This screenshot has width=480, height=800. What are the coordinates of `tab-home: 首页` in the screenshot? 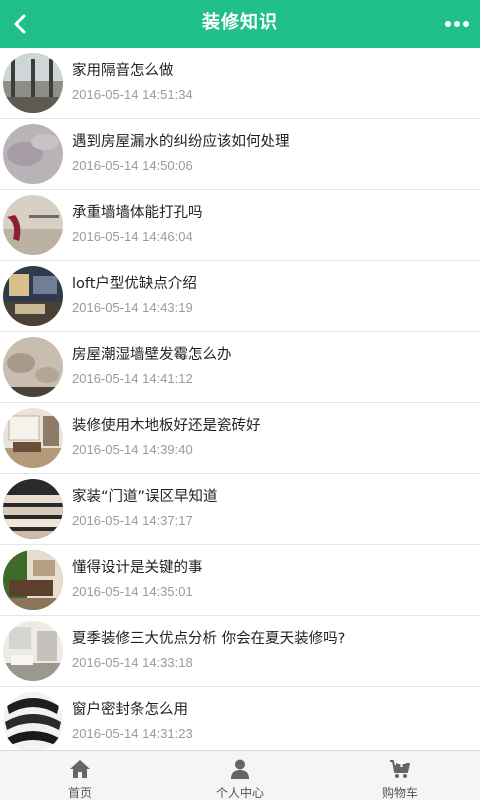 It's located at (80, 775).